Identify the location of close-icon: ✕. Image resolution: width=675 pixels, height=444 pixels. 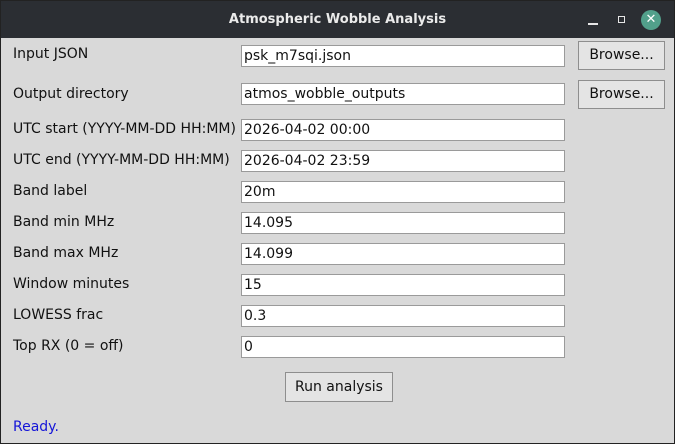
(651, 19).